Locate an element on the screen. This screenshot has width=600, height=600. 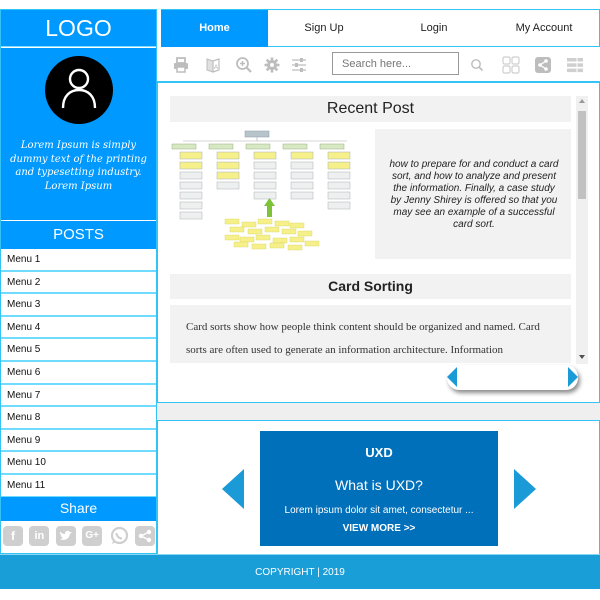
pager-prev-arrow-icon is located at coordinates (452, 377).